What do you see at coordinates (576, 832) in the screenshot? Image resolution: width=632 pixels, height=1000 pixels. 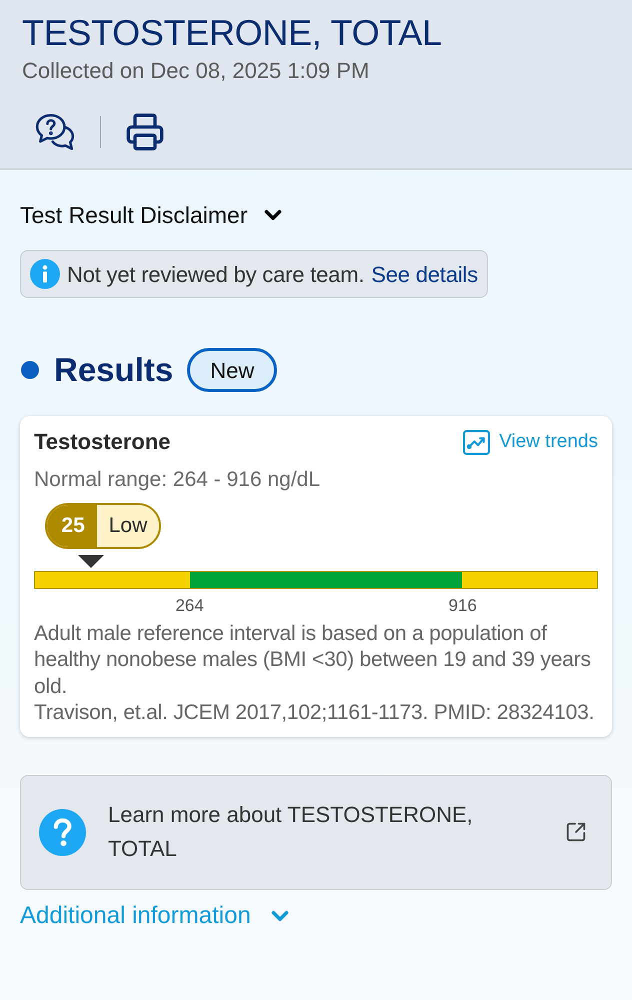 I see `external-link-icon` at bounding box center [576, 832].